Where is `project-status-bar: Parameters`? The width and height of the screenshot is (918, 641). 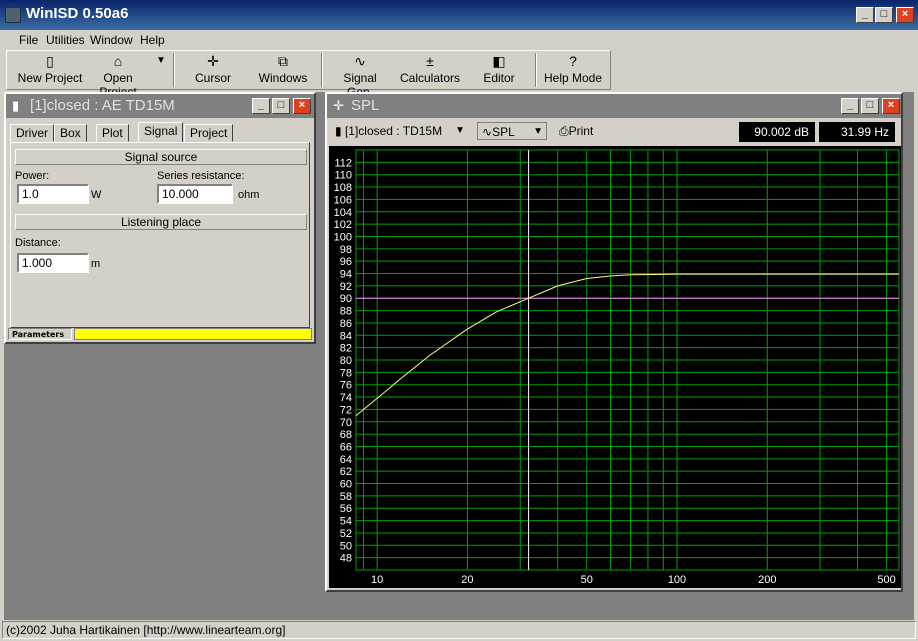
project-status-bar: Parameters is located at coordinates (160, 334).